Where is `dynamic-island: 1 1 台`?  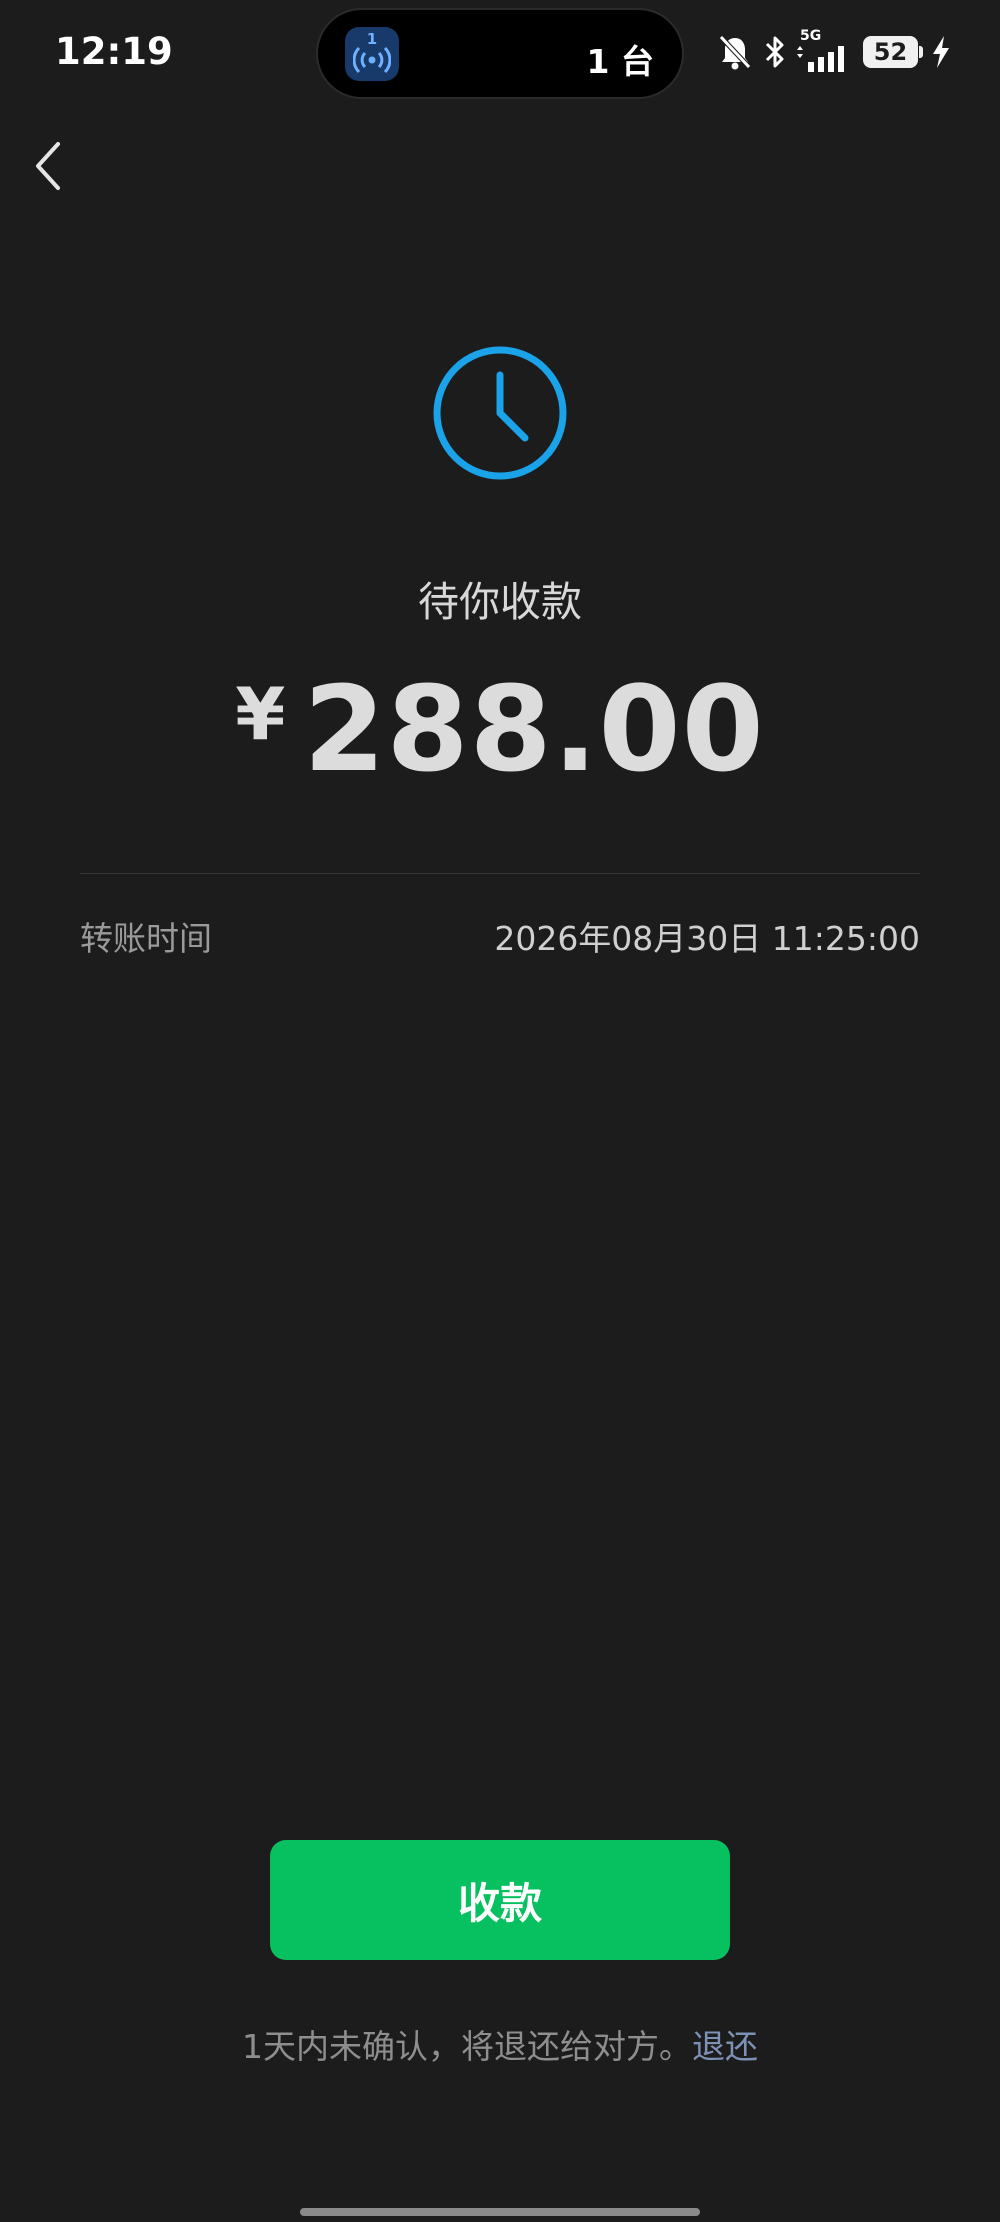 dynamic-island: 1 1 台 is located at coordinates (500, 53).